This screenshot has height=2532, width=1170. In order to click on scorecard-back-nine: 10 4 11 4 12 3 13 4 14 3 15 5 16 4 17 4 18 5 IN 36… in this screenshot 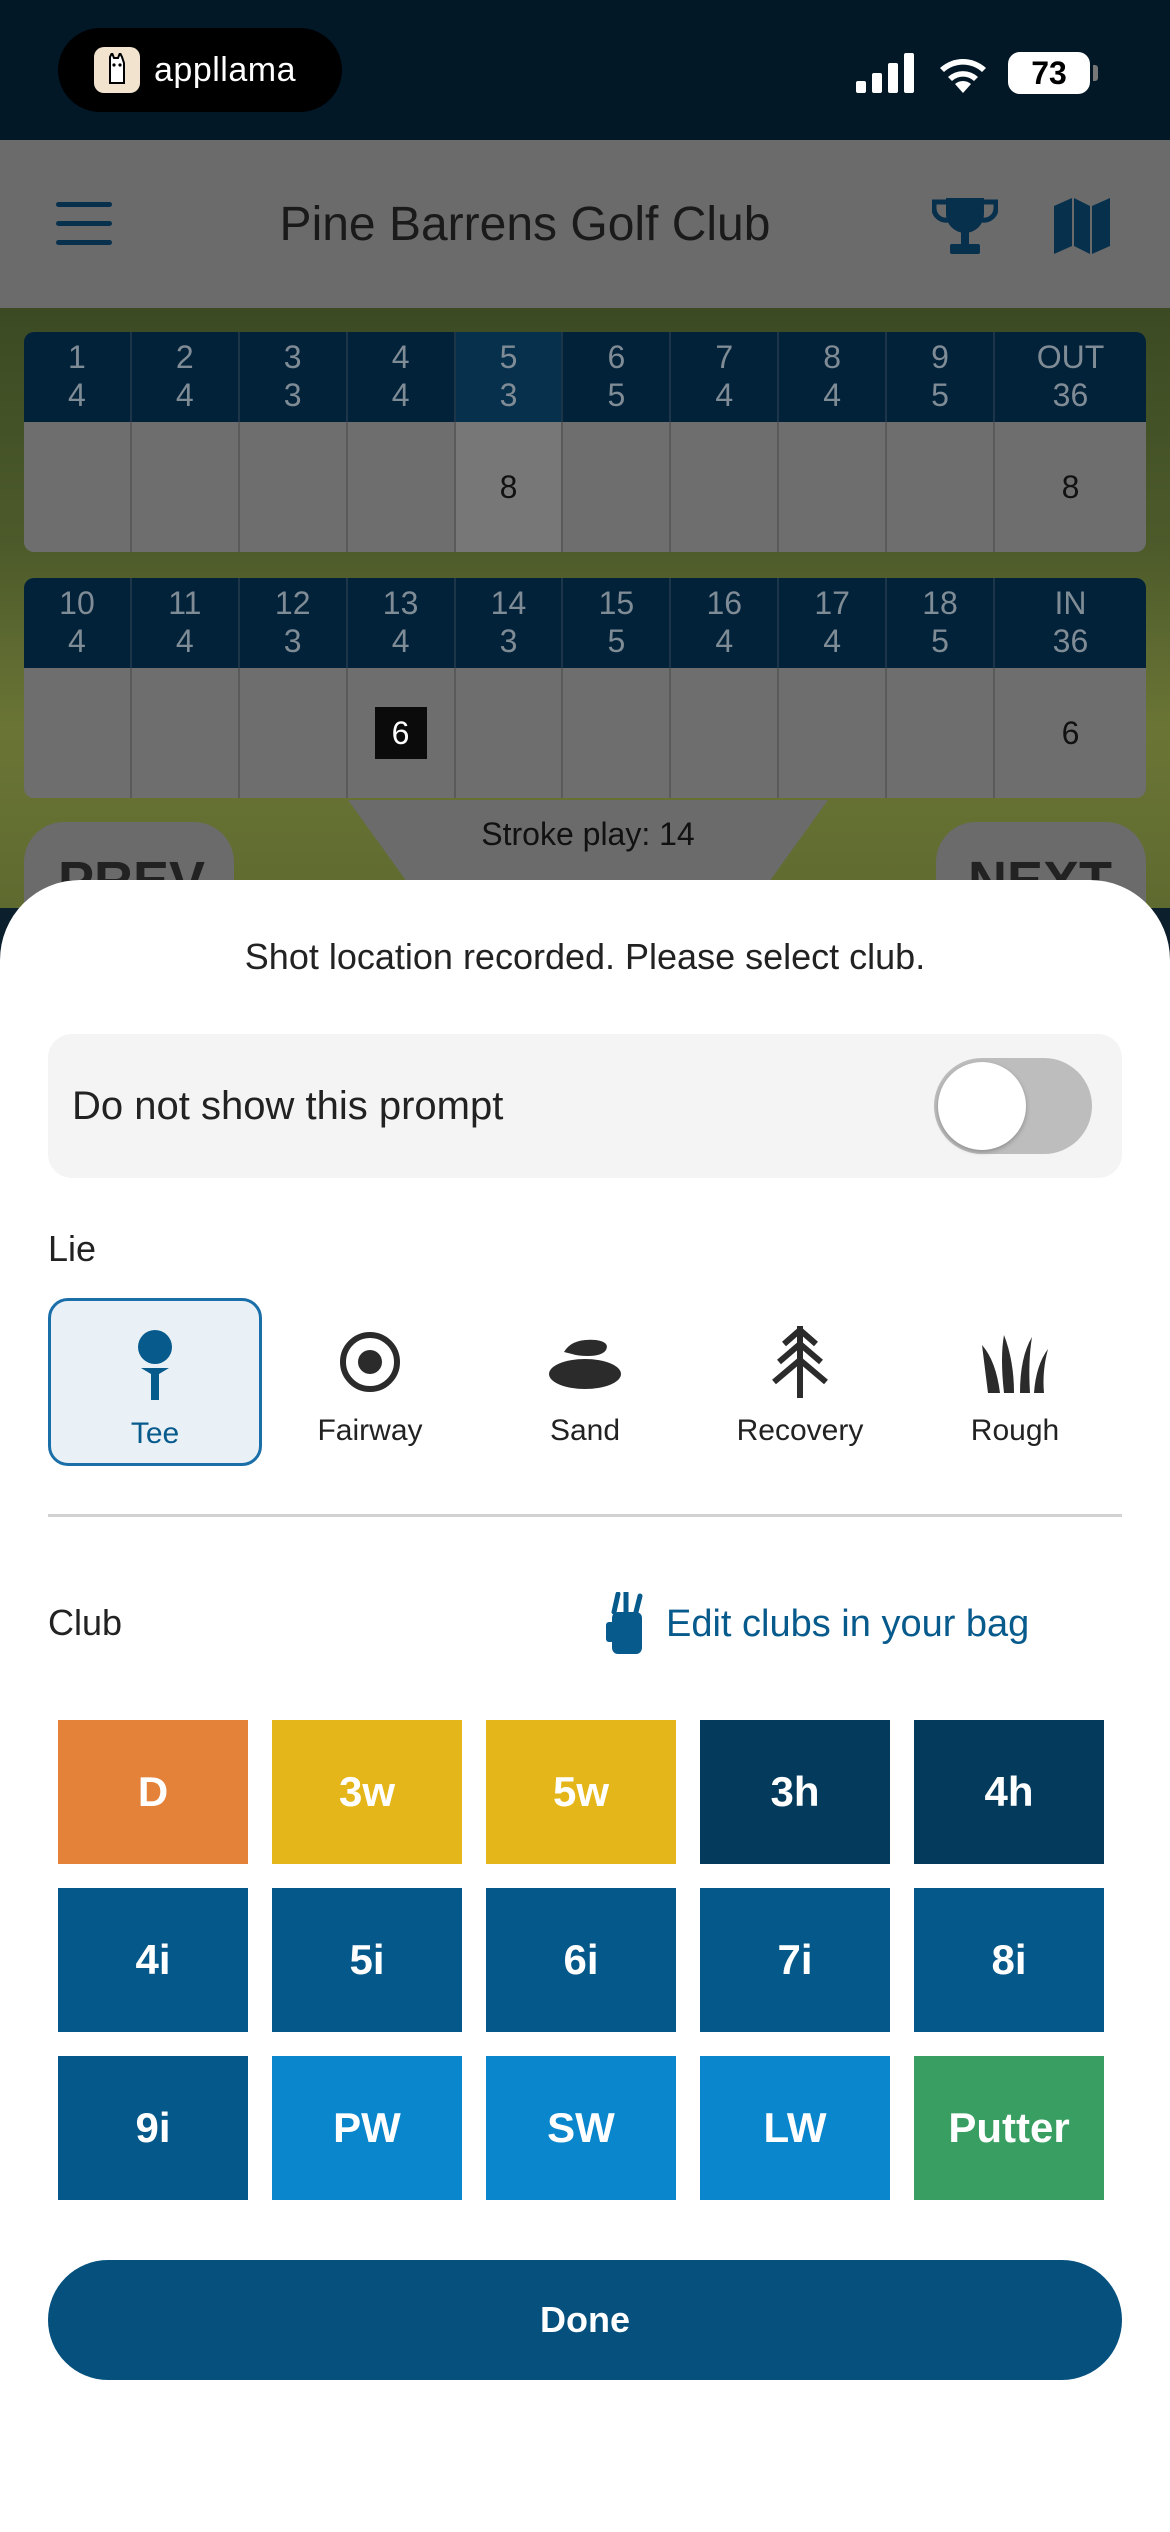, I will do `click(585, 688)`.